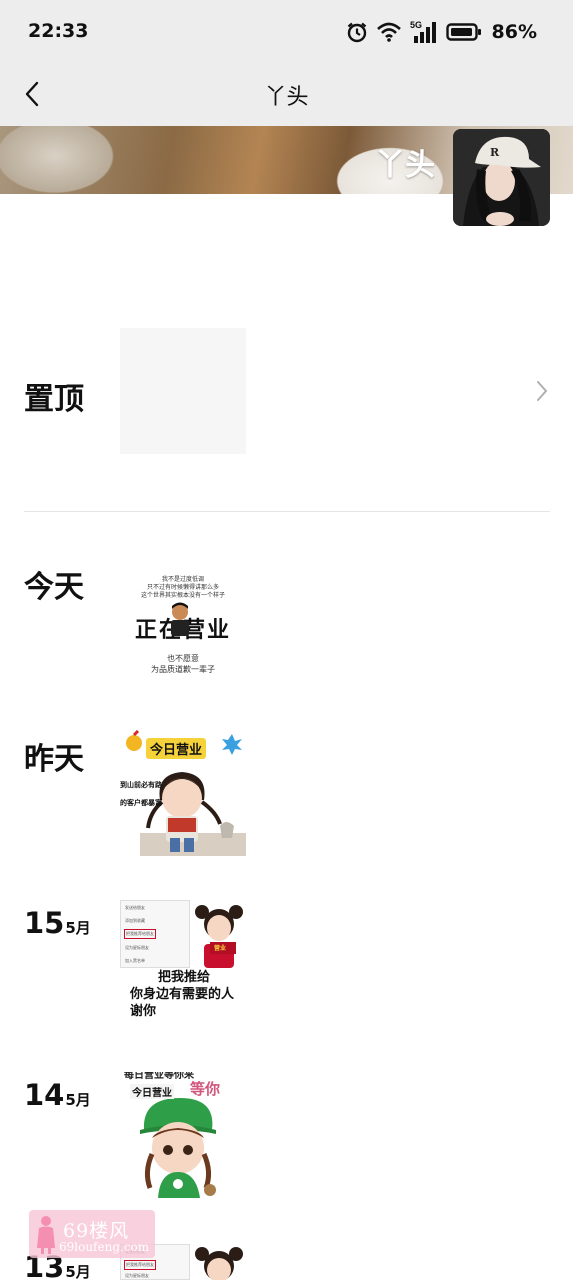  I want to click on watermark: 69楼风 69loufeng.com, so click(92, 1234).